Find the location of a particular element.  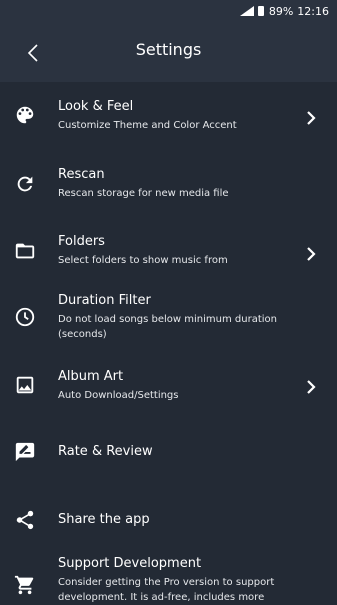

clock-icon is located at coordinates (25, 317).